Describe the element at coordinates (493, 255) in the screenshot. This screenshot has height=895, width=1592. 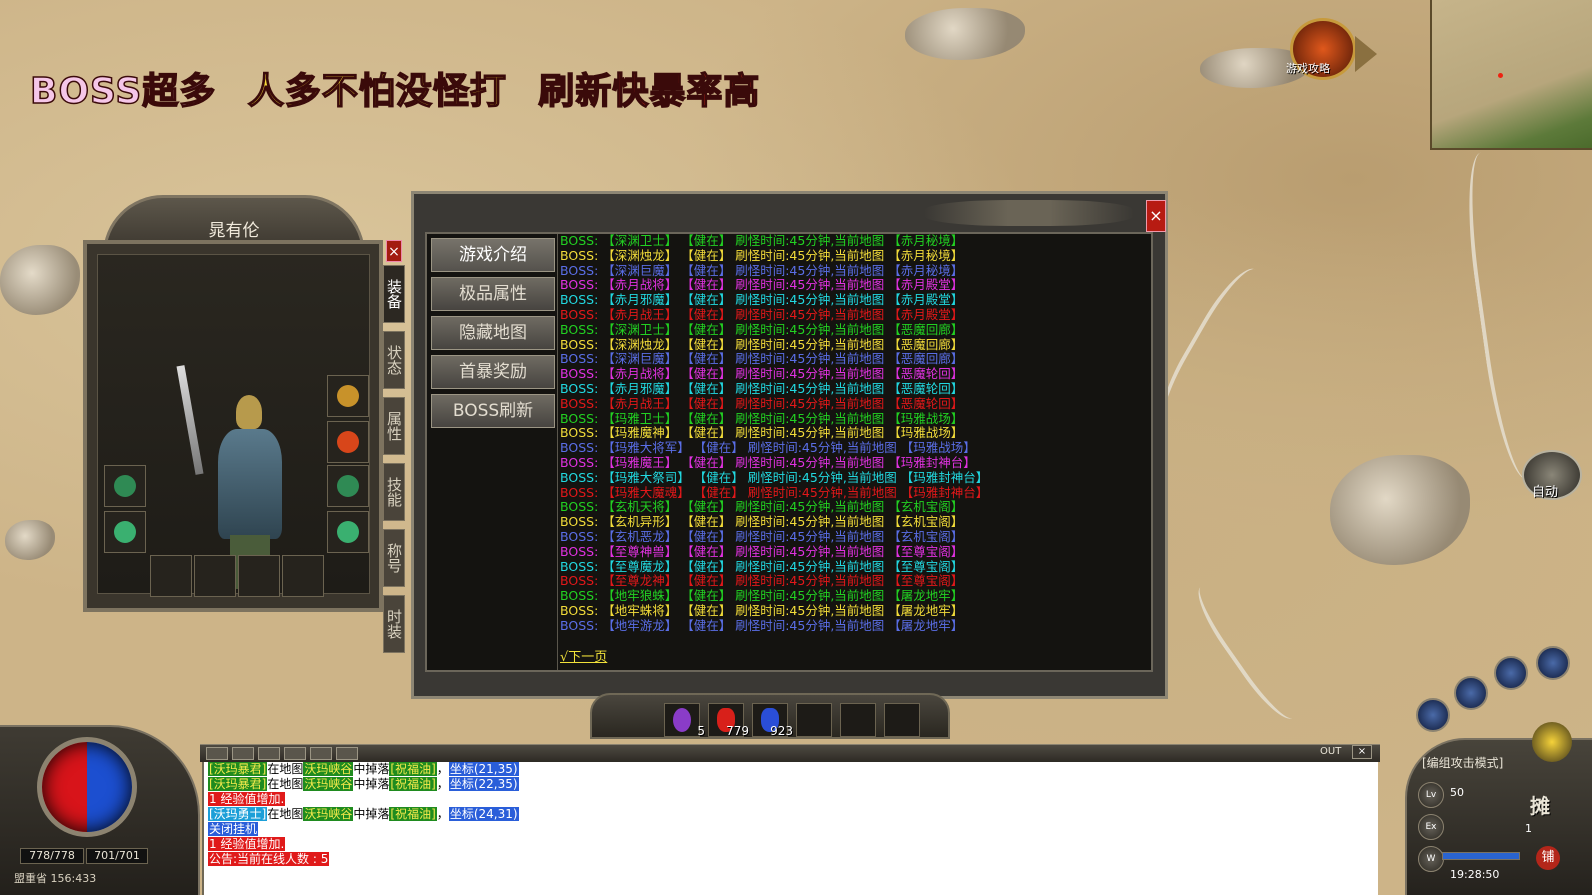
I see `menu-game-intro: 游戏介绍` at that location.